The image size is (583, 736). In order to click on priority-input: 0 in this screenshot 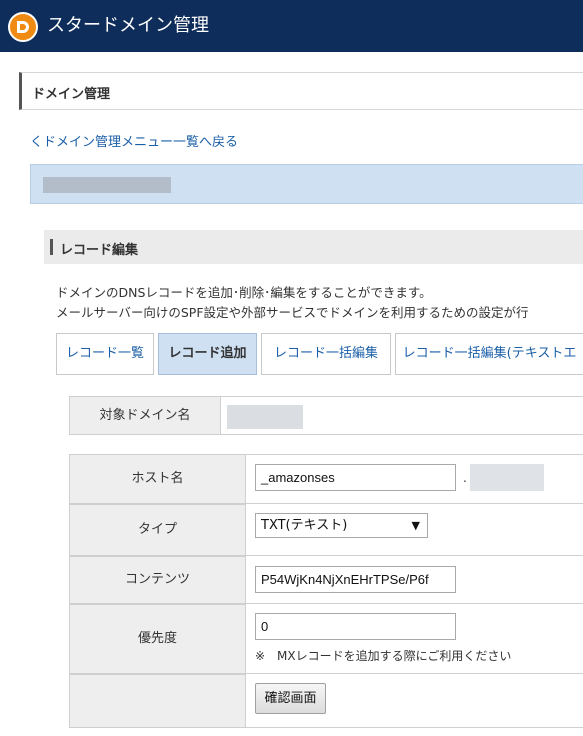, I will do `click(355, 626)`.